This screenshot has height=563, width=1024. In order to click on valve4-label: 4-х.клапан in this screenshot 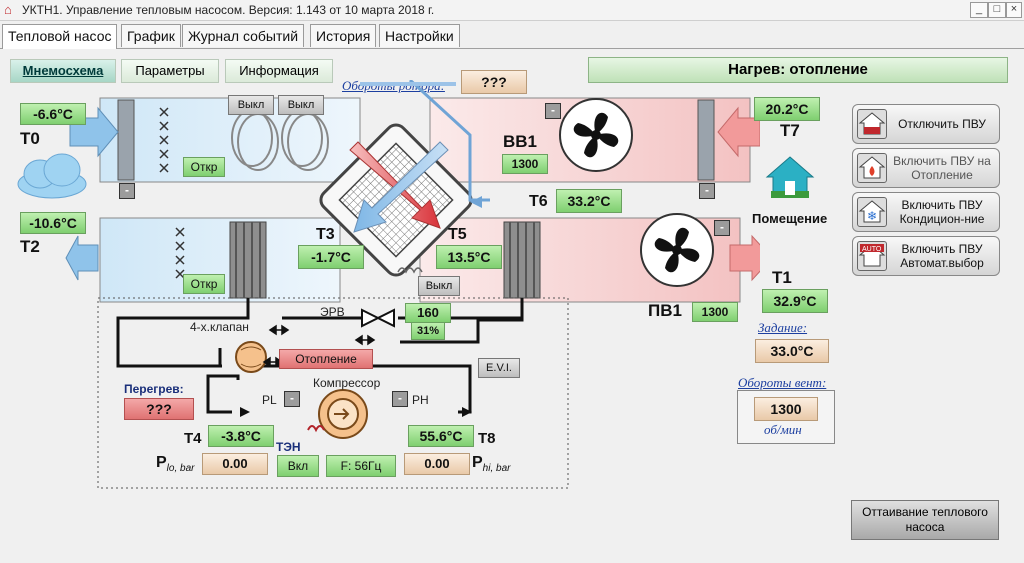, I will do `click(219, 327)`.